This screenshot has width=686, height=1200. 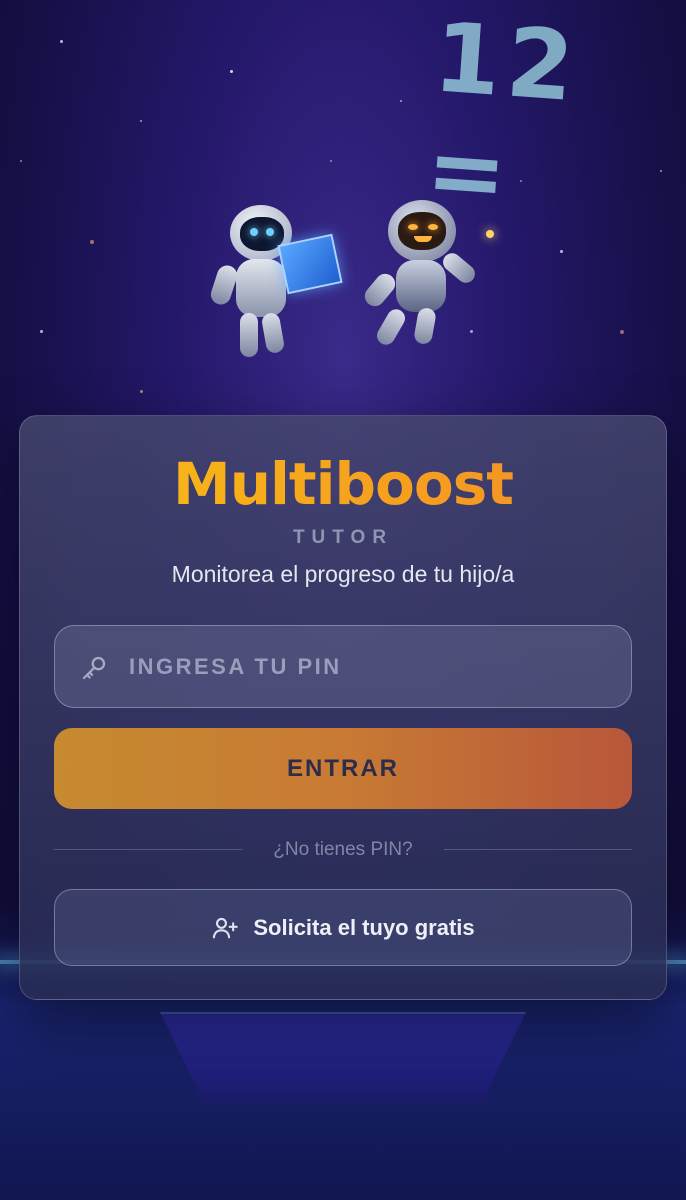 What do you see at coordinates (369, 666) in the screenshot?
I see `pin-input` at bounding box center [369, 666].